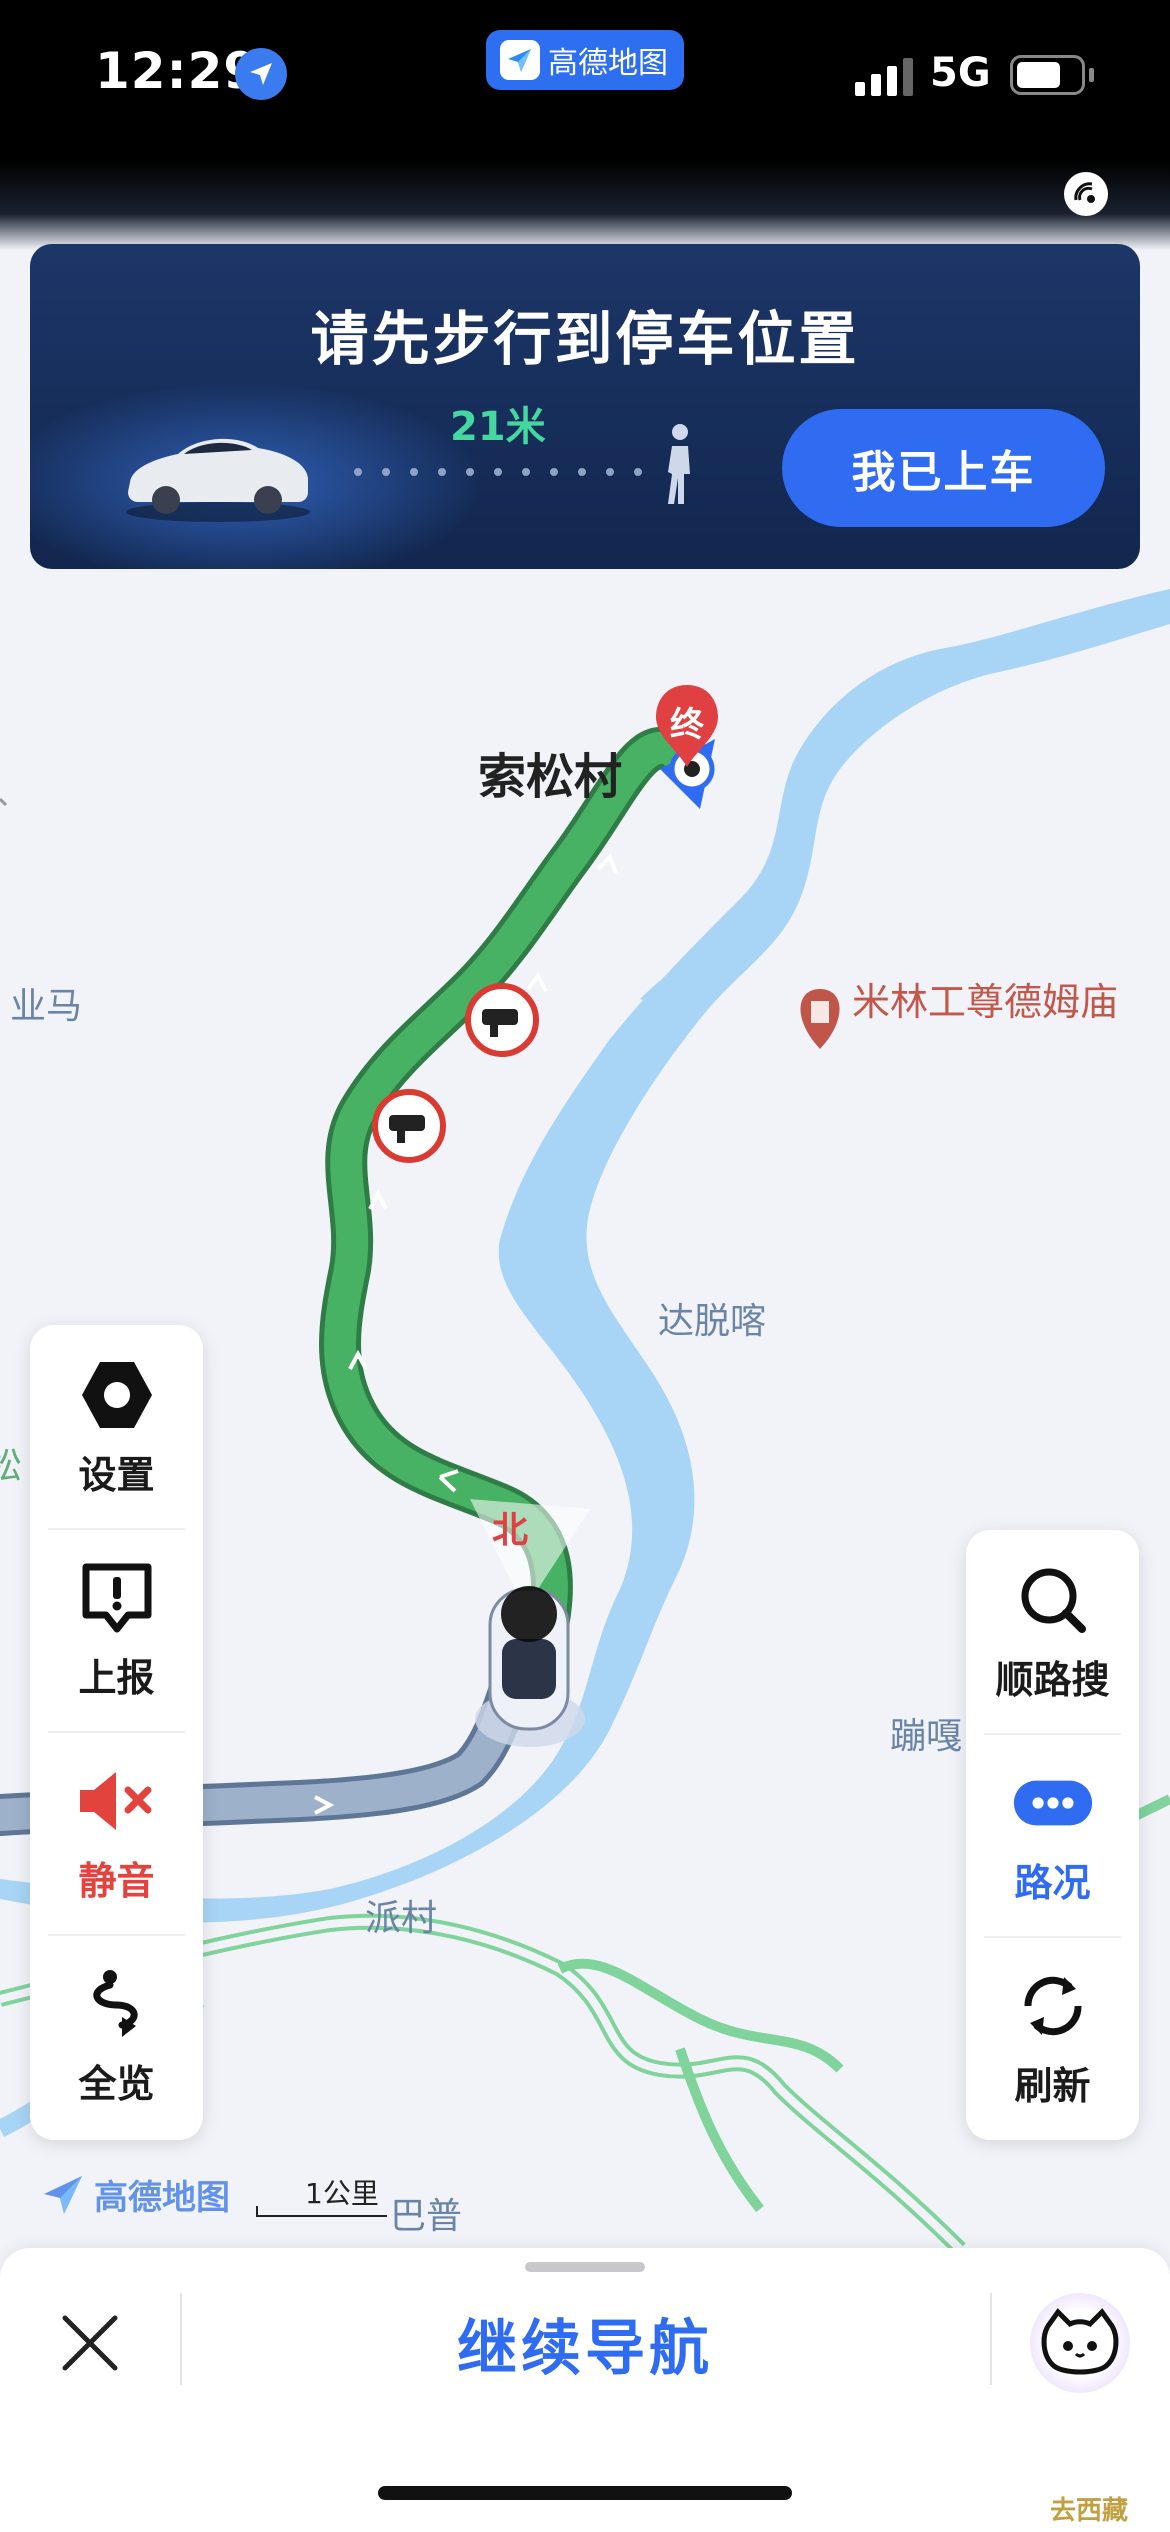  What do you see at coordinates (884, 77) in the screenshot?
I see `signal-icon` at bounding box center [884, 77].